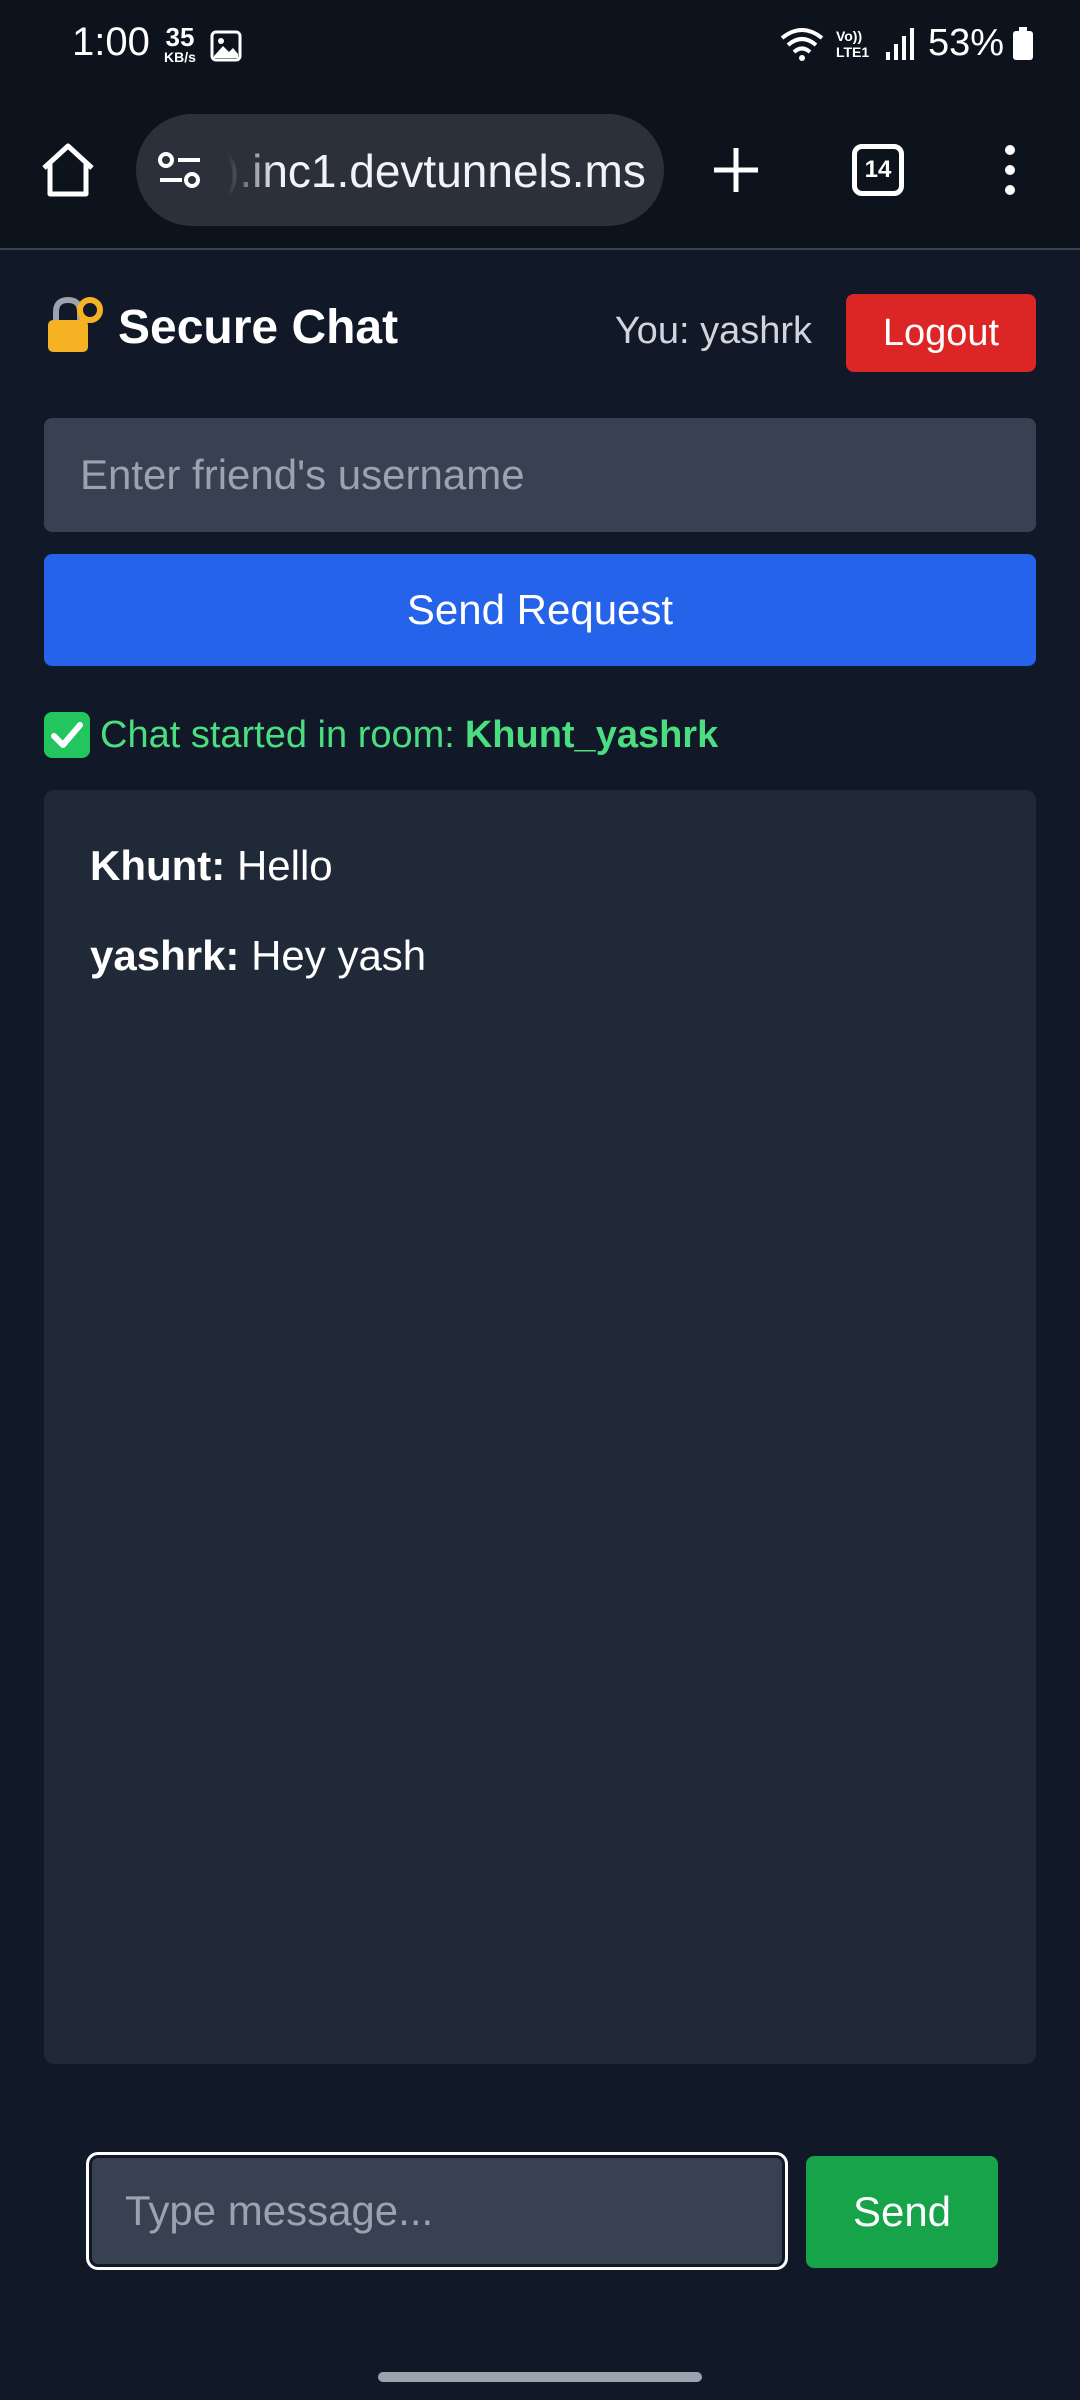 The image size is (1080, 2400). Describe the element at coordinates (246, 170) in the screenshot. I see `url-fade` at that location.